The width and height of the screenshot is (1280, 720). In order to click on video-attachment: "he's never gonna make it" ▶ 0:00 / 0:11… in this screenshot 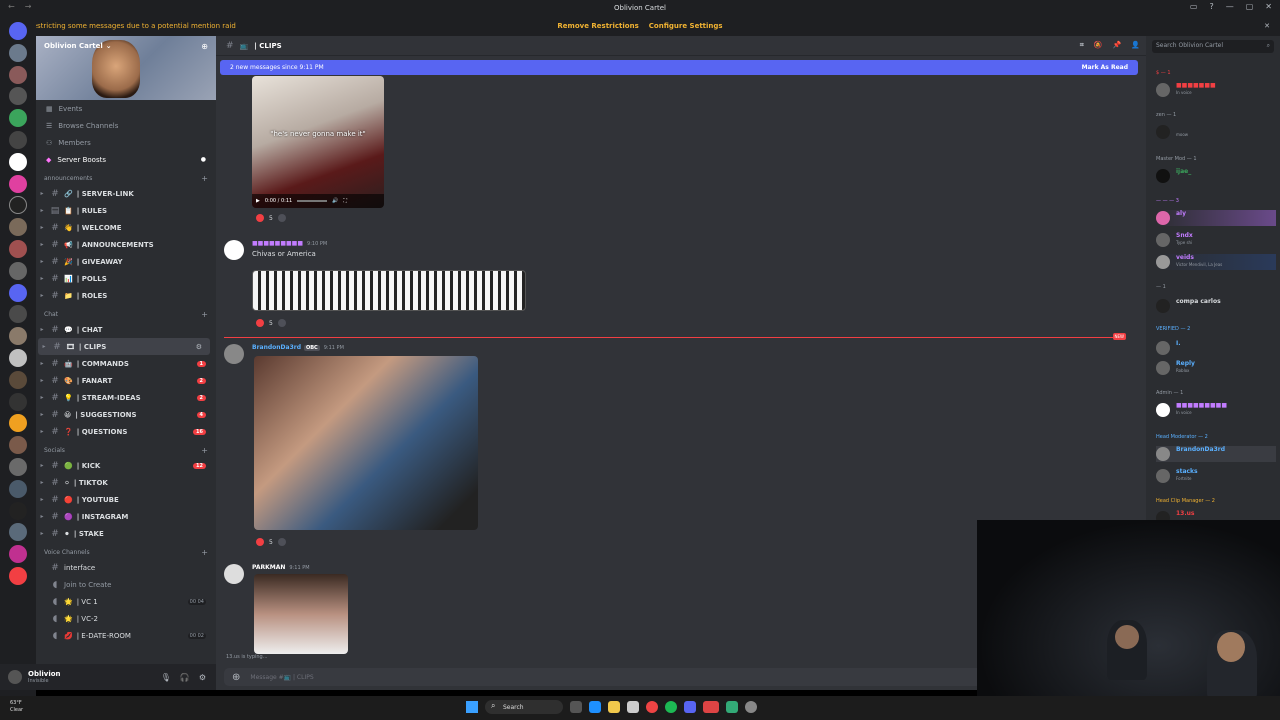, I will do `click(318, 142)`.